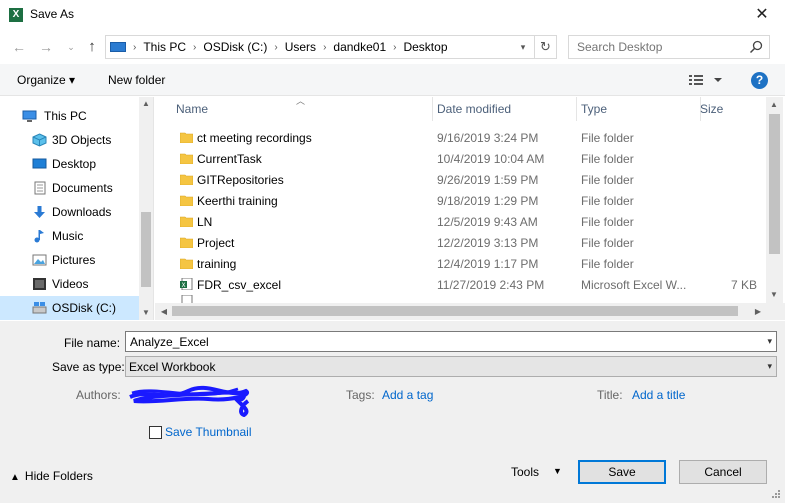 The height and width of the screenshot is (503, 785). I want to click on file-list-horizontal-scrollbar: ◀ ▶, so click(470, 311).